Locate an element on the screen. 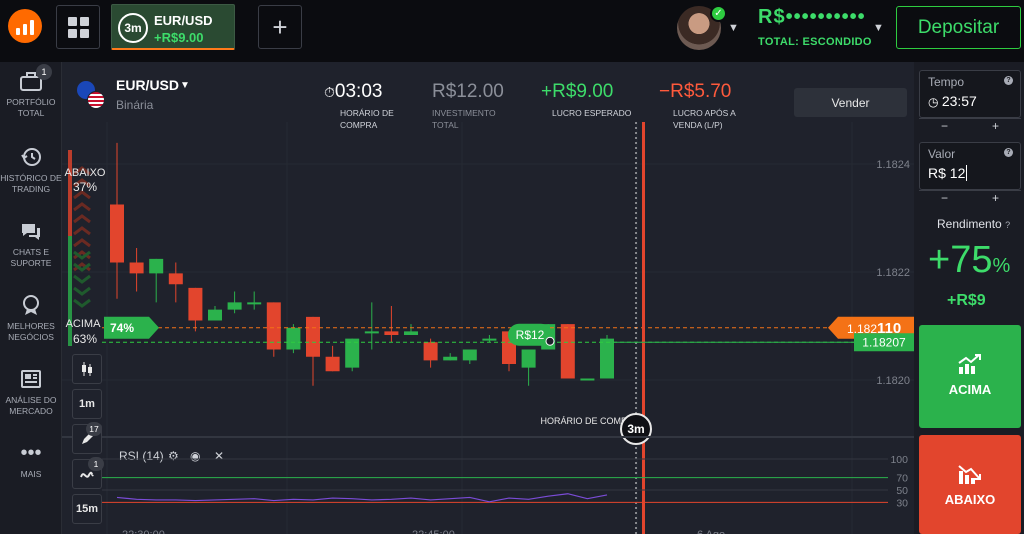 The image size is (1024, 534). time-stepper: − + is located at coordinates (970, 125).